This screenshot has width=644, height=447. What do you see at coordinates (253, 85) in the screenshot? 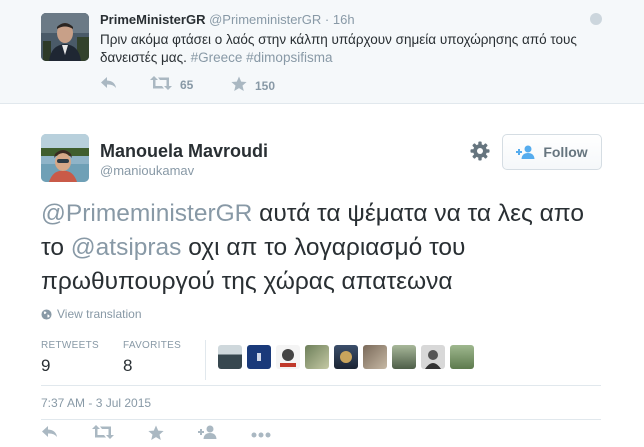
I see `favorite-button: 150` at bounding box center [253, 85].